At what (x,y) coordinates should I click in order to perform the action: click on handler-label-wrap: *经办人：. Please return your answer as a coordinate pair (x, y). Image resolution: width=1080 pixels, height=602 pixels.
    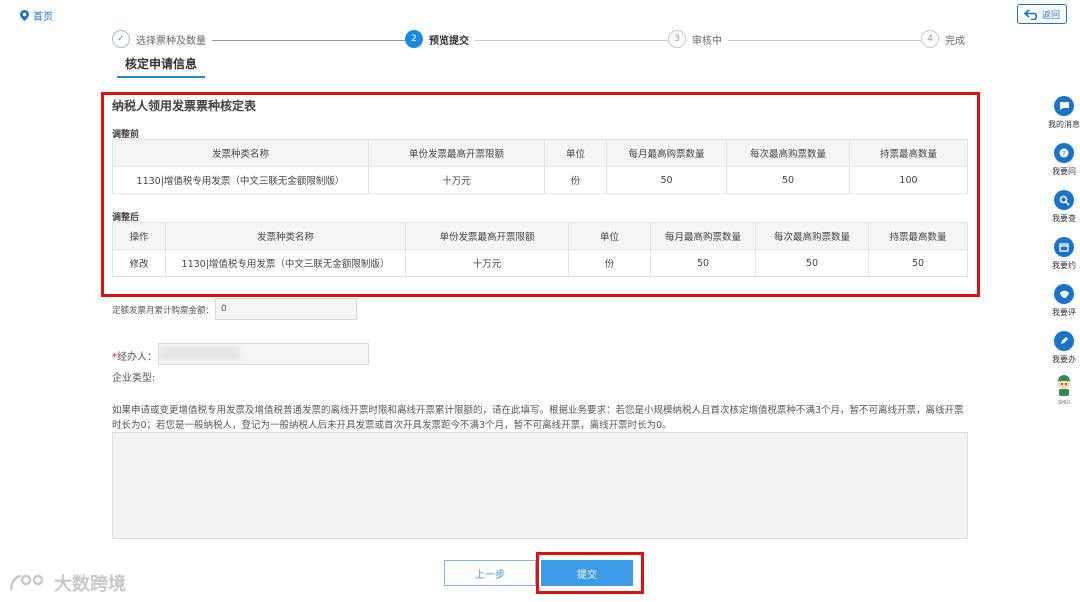
    Looking at the image, I should click on (134, 355).